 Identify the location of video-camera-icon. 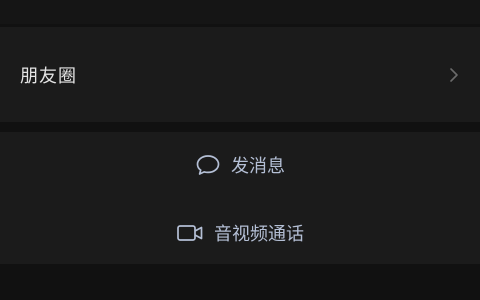
(190, 233).